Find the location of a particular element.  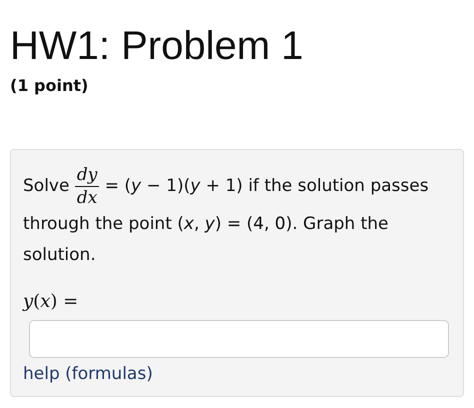

answer-label: y(x) = is located at coordinates (51, 301).